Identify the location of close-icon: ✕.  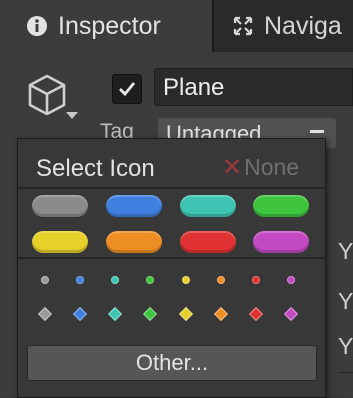
(232, 167).